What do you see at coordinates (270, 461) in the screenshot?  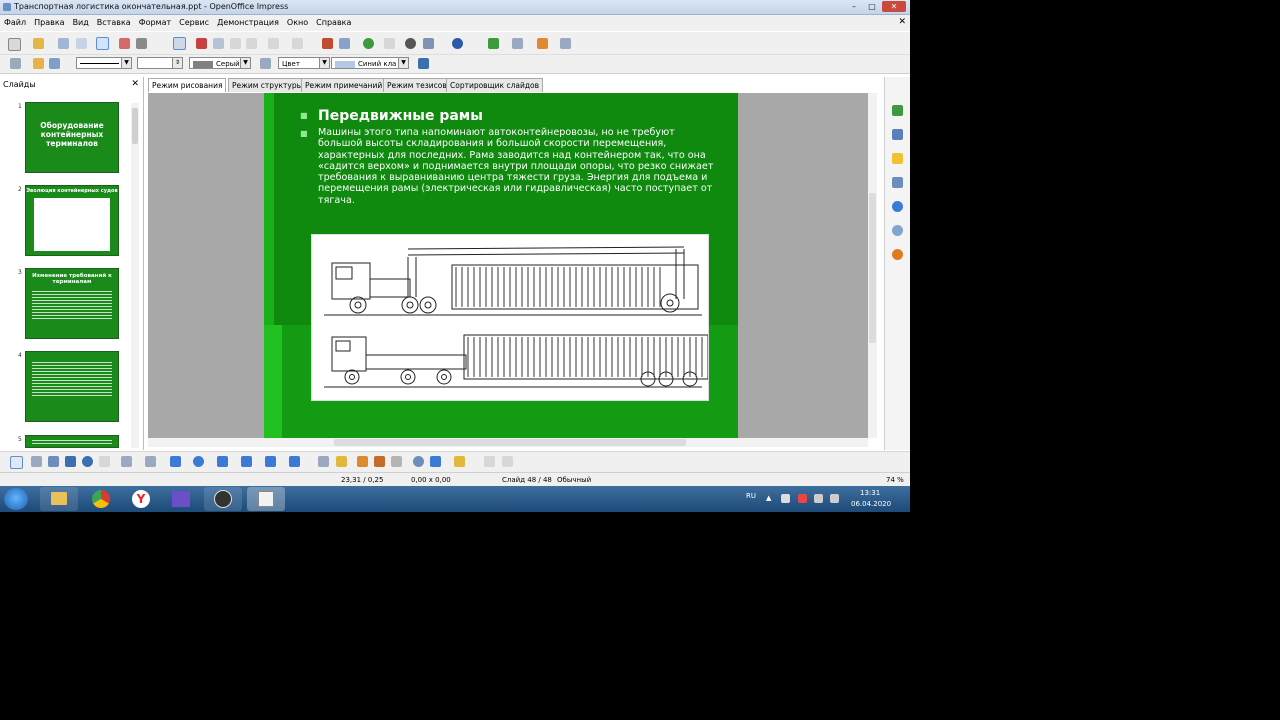 I see `callouts-icon` at bounding box center [270, 461].